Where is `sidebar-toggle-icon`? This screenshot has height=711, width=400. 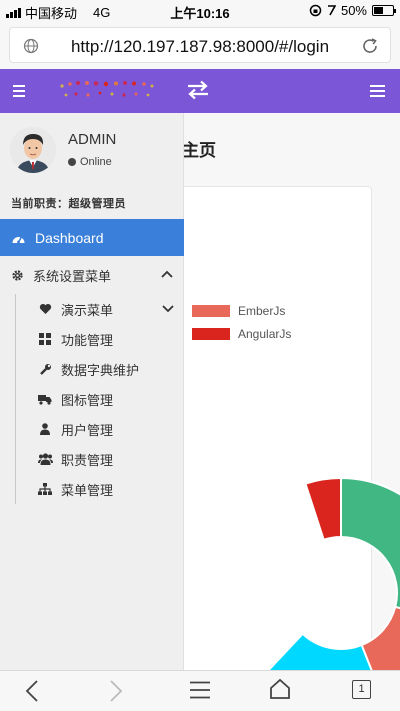
sidebar-toggle-icon is located at coordinates (19, 91).